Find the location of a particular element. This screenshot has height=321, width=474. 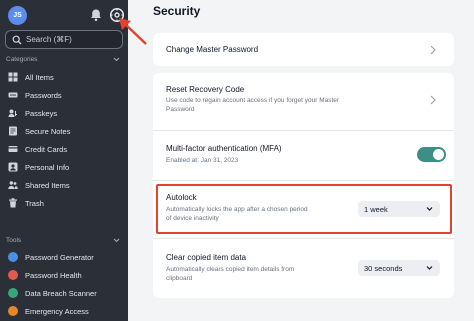

sidebar-item-emergency-access: Emergency Access is located at coordinates (64, 311).